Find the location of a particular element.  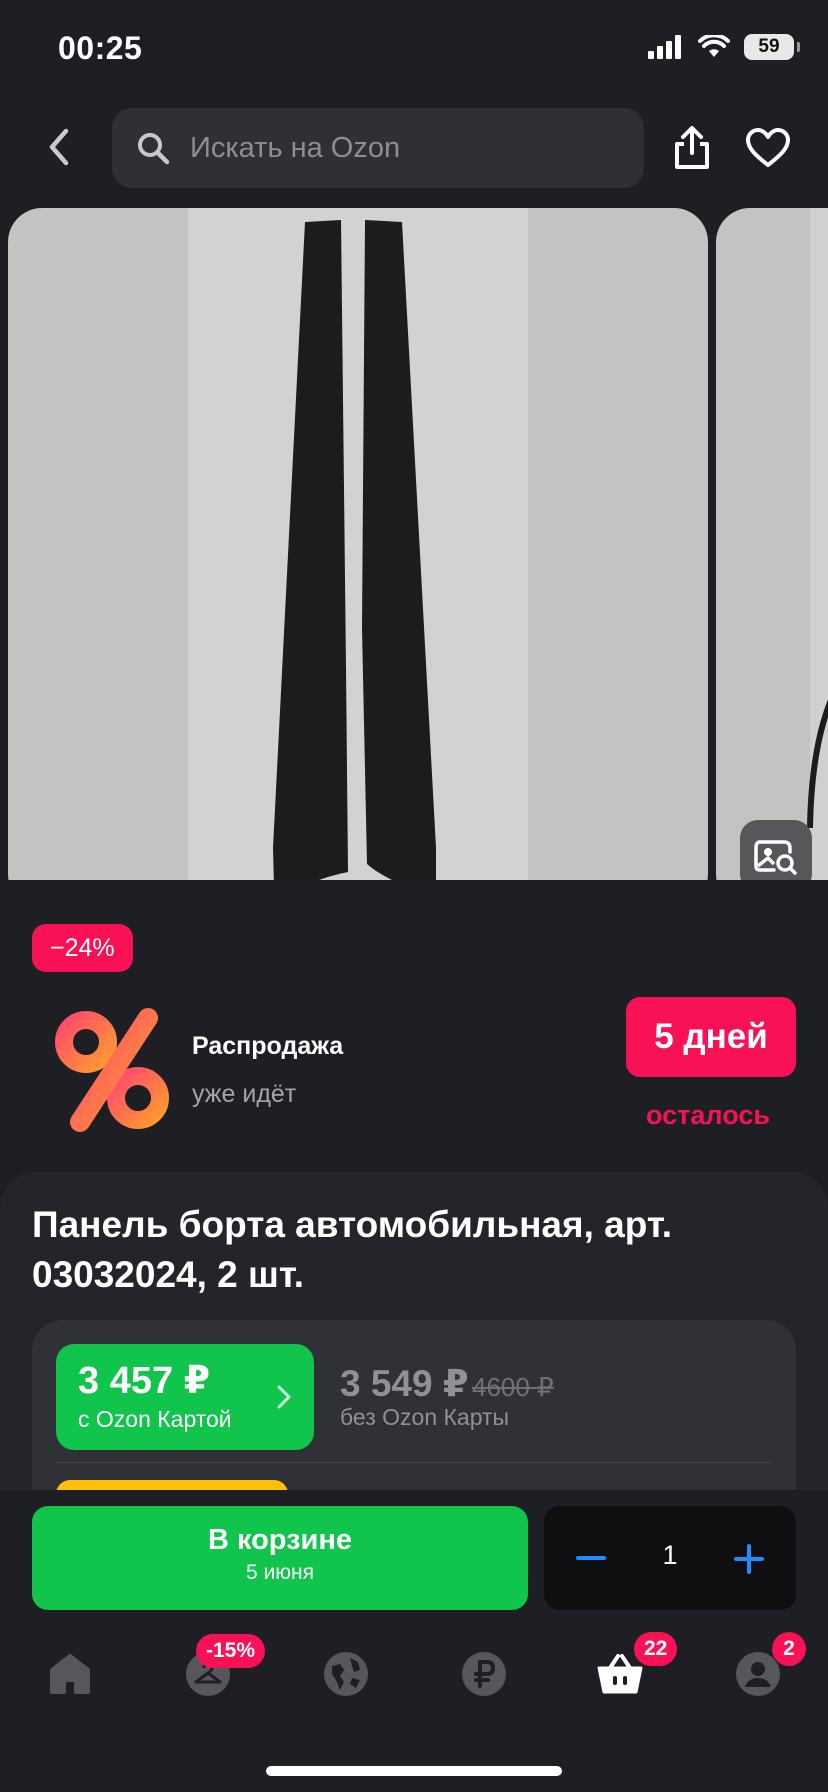

status-bar: 00:25 59 is located at coordinates (414, 50).